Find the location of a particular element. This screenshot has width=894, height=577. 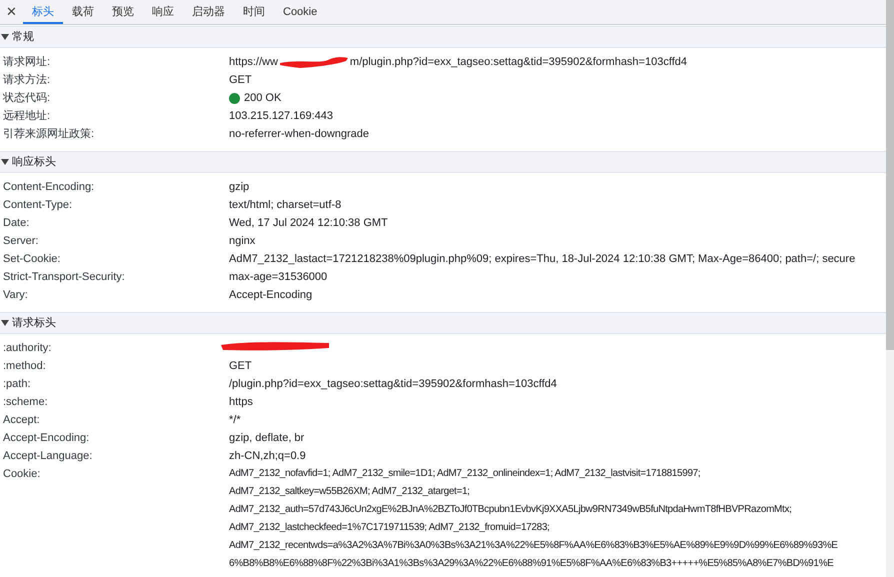

header-value: /plugin.php?id=exx_tagseo:settag&tid=395902&formhash=103cffd4 is located at coordinates (393, 384).